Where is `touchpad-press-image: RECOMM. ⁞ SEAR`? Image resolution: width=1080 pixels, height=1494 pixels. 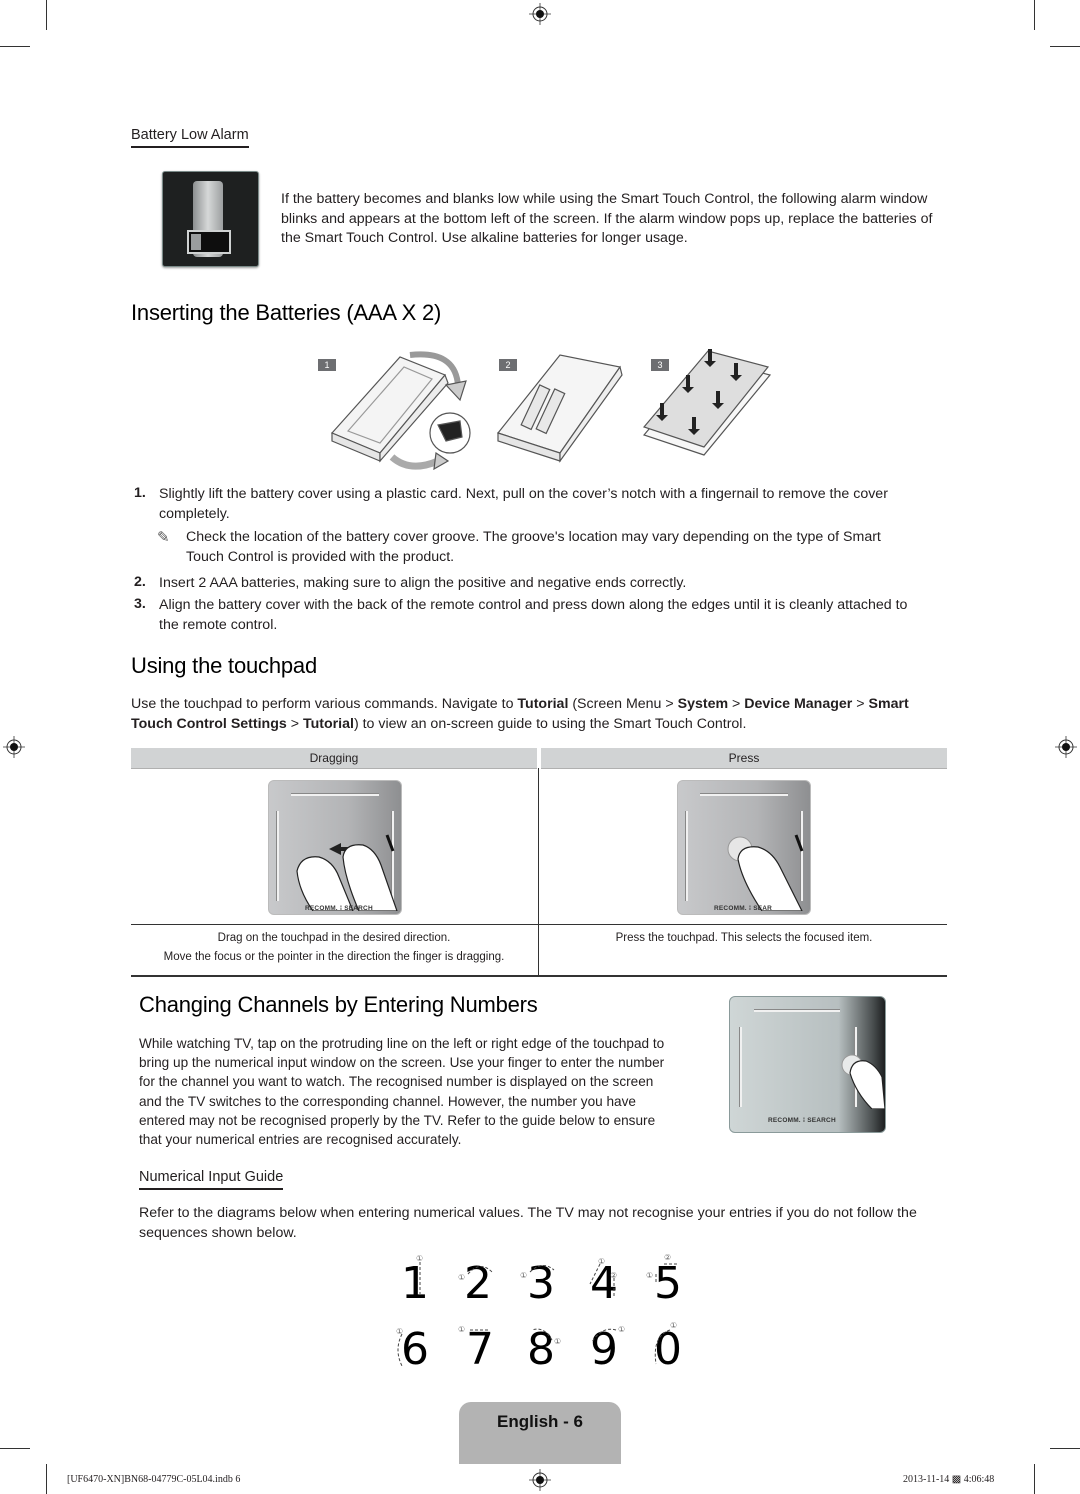 touchpad-press-image: RECOMM. ⁞ SEAR is located at coordinates (744, 847).